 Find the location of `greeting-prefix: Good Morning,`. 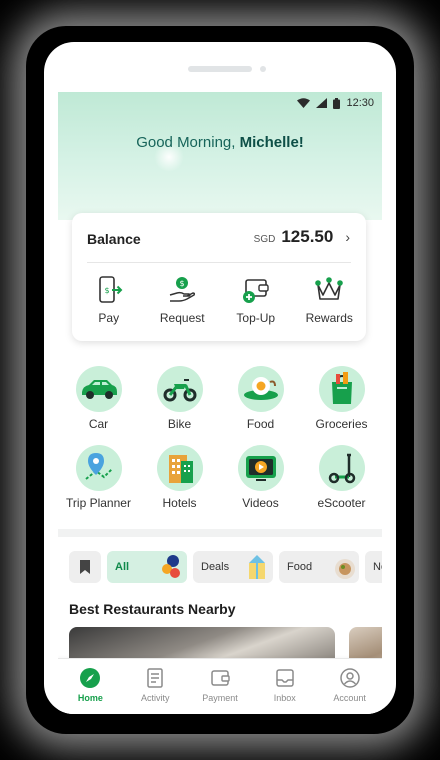

greeting-prefix: Good Morning, is located at coordinates (188, 142).